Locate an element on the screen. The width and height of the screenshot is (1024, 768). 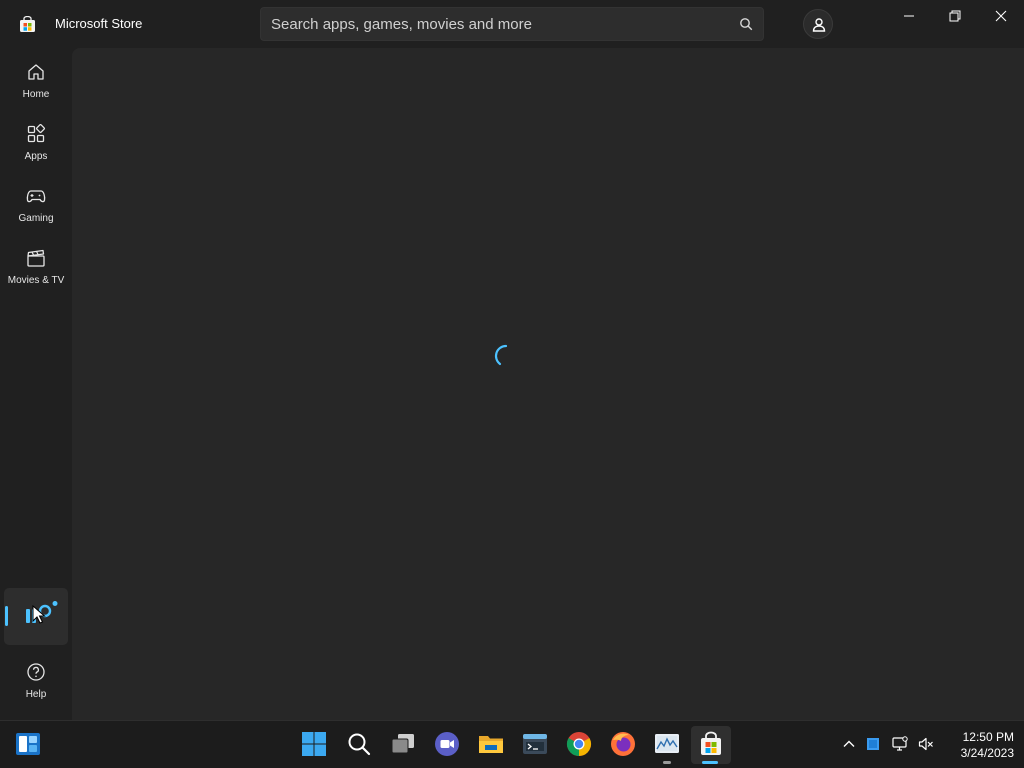
clock-time: 12:50 PM is located at coordinates (988, 737).